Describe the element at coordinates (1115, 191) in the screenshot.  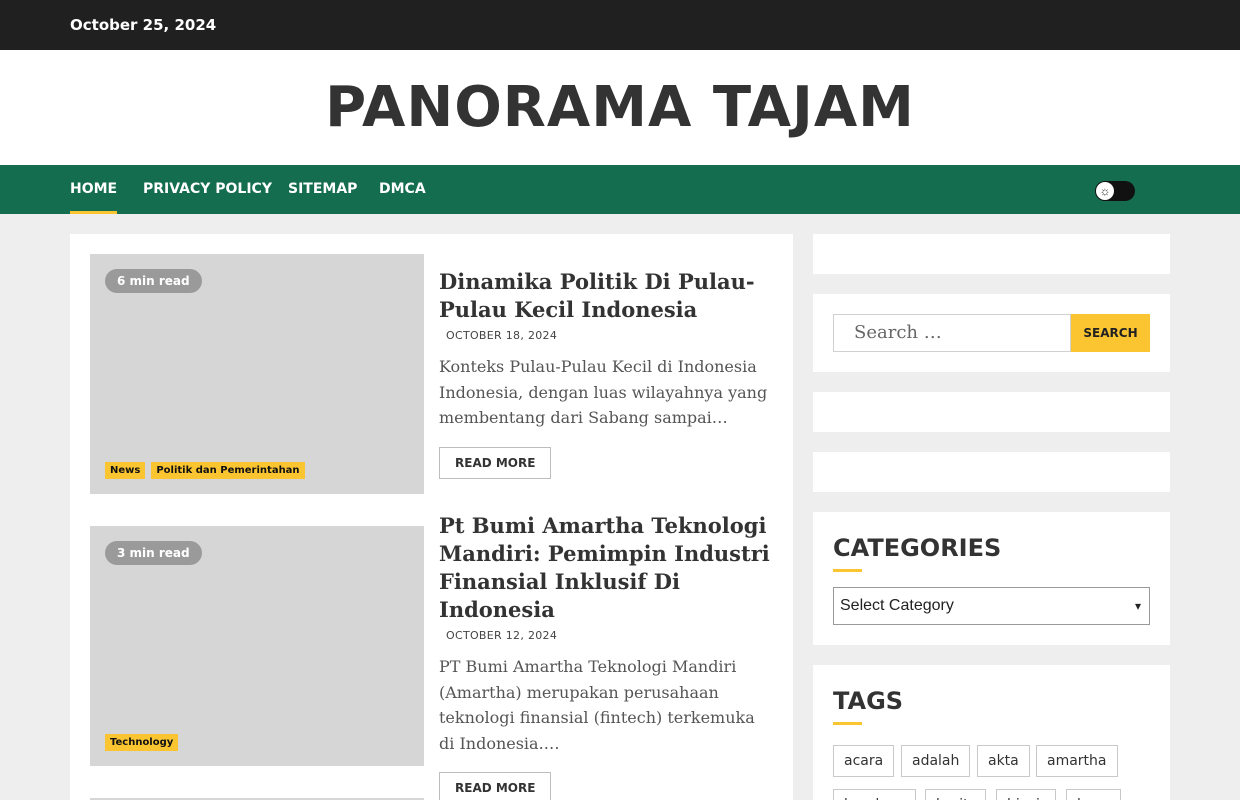
I see `dark-mode-toggle: ☼` at that location.